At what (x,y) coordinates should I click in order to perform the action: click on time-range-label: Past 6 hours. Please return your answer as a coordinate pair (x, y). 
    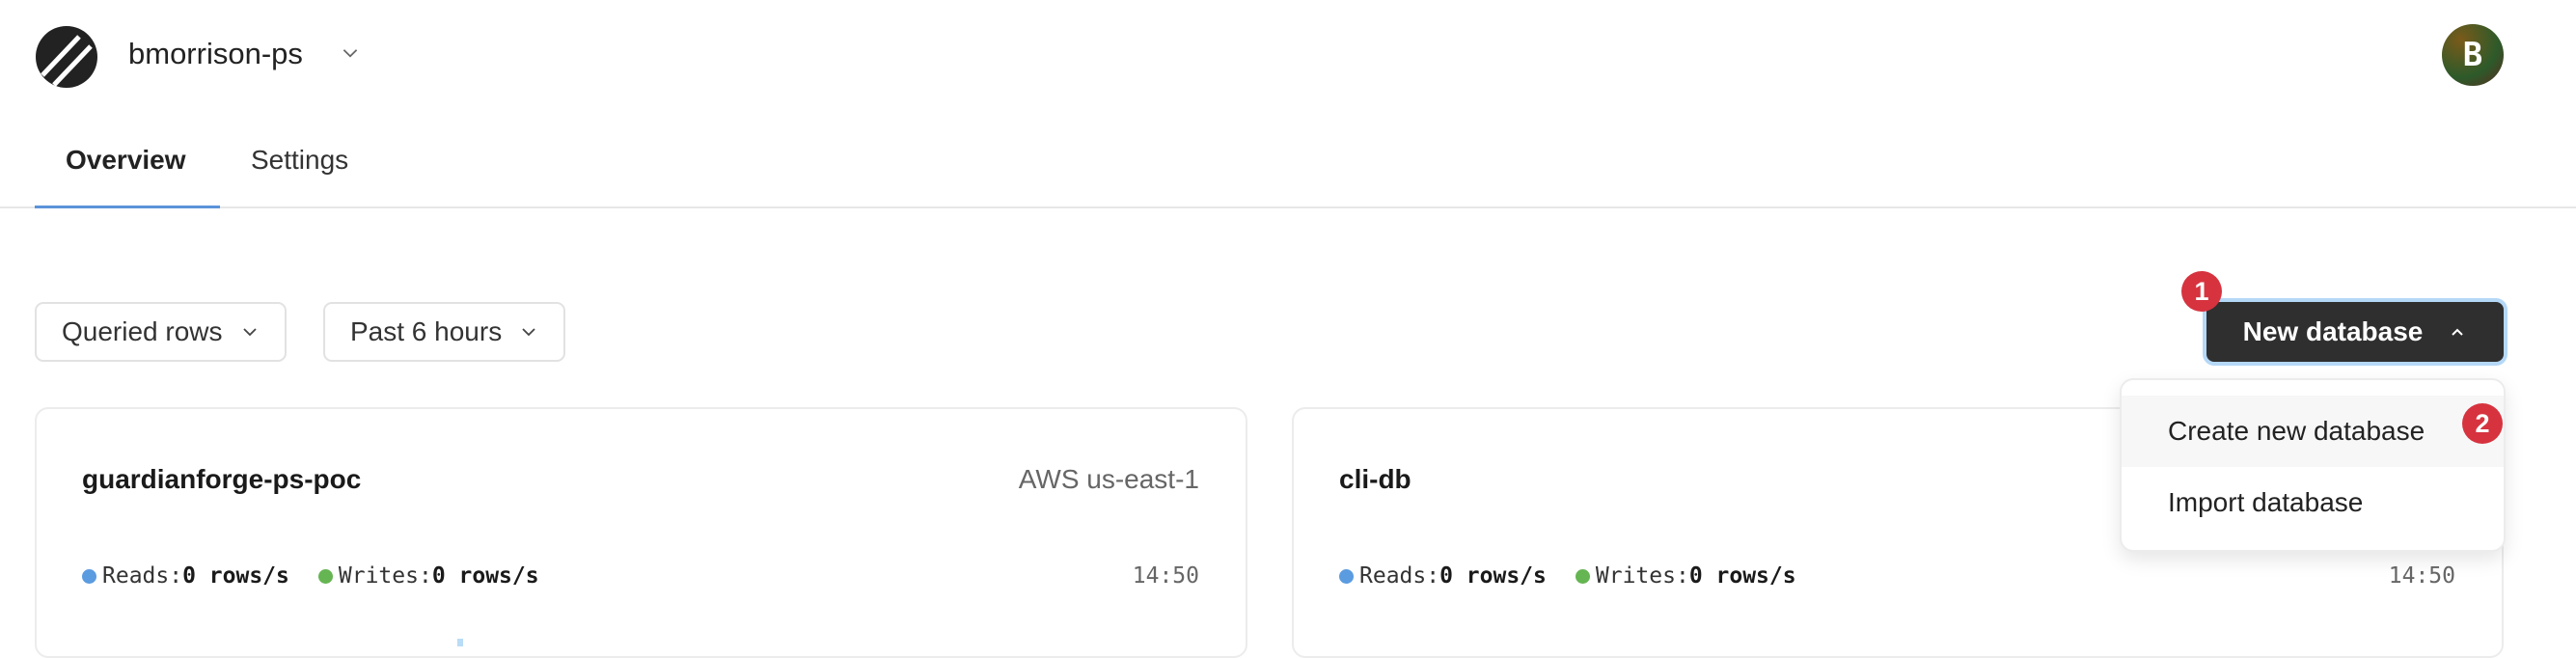
    Looking at the image, I should click on (426, 331).